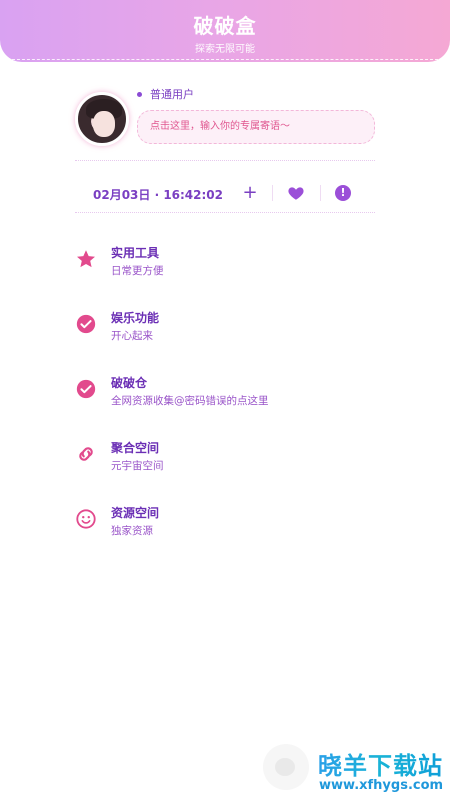  I want to click on menu-item-title: 实用工具, so click(135, 253).